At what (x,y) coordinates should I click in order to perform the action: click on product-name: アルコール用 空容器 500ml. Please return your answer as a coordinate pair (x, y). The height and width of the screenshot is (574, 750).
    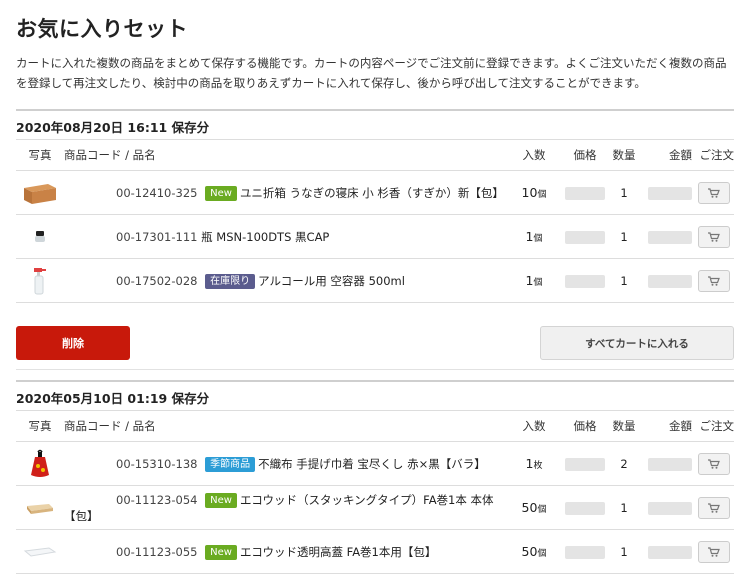
    Looking at the image, I should click on (331, 281).